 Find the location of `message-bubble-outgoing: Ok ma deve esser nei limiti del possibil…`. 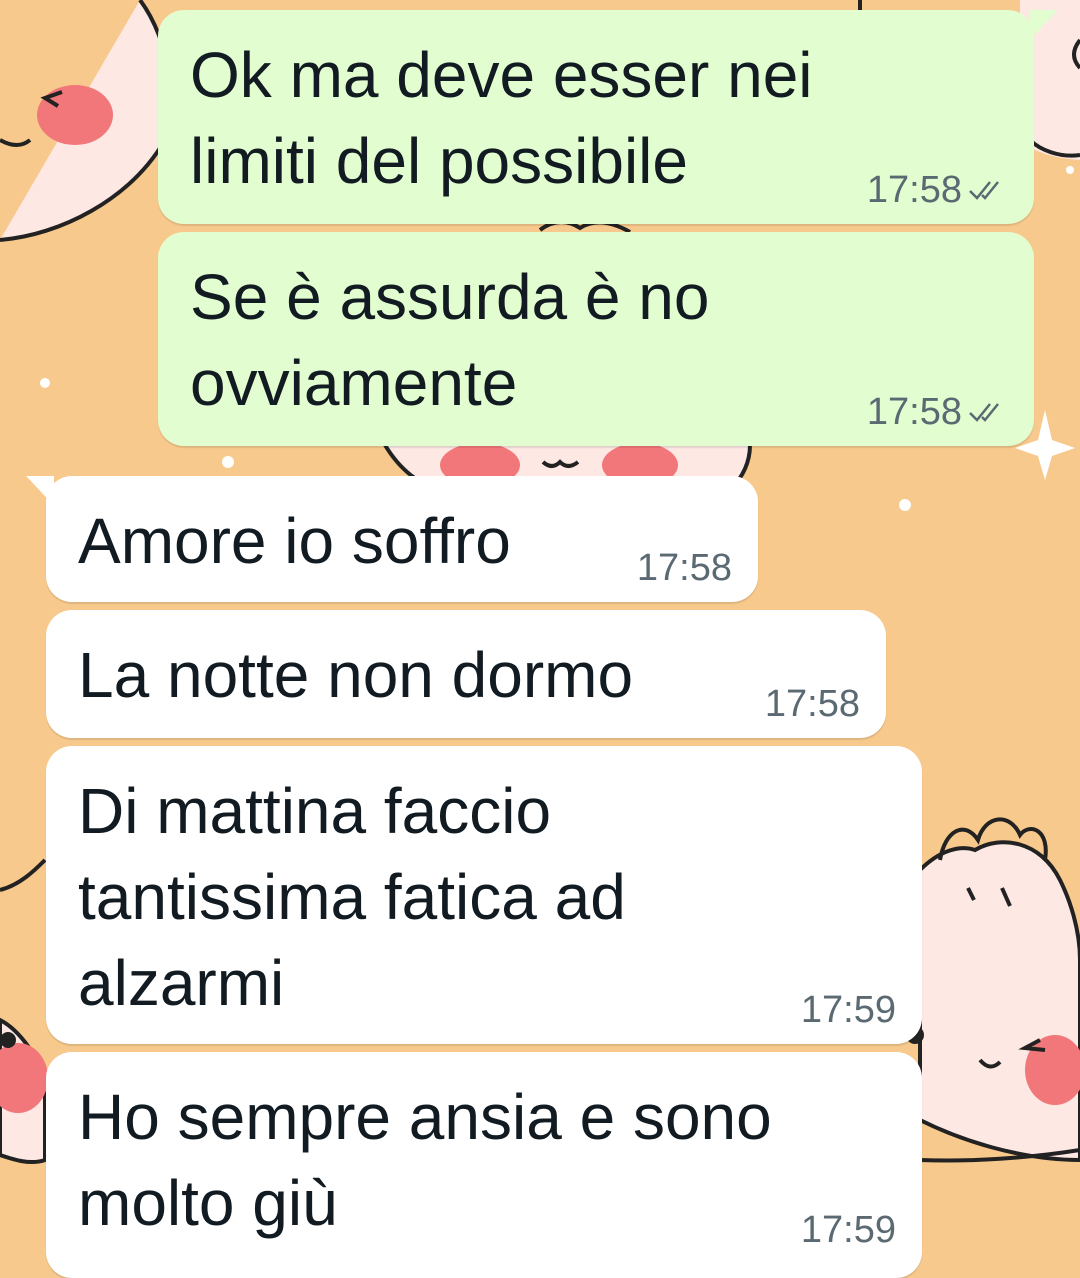

message-bubble-outgoing: Ok ma deve esser nei limiti del possibil… is located at coordinates (596, 117).